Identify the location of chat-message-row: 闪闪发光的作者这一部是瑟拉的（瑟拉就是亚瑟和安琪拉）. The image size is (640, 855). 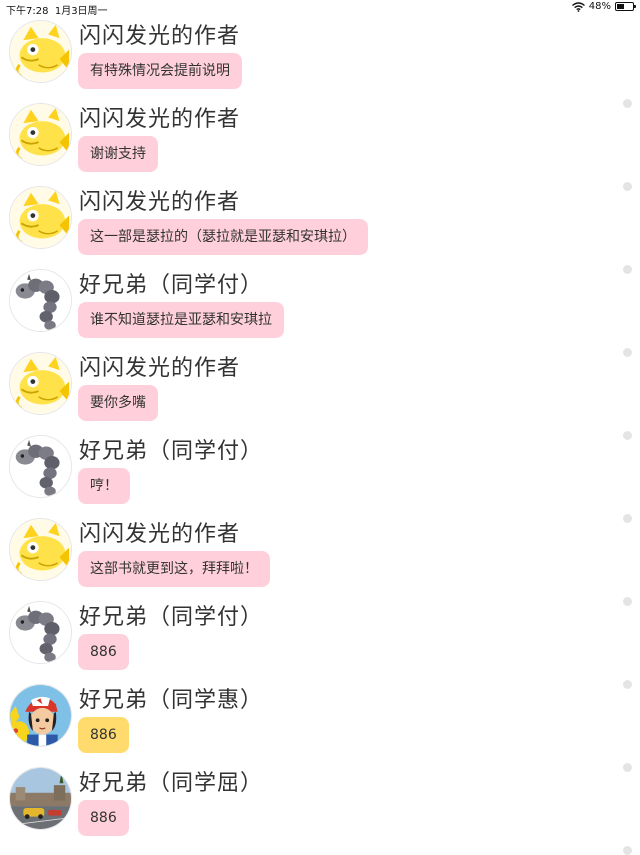
(320, 228).